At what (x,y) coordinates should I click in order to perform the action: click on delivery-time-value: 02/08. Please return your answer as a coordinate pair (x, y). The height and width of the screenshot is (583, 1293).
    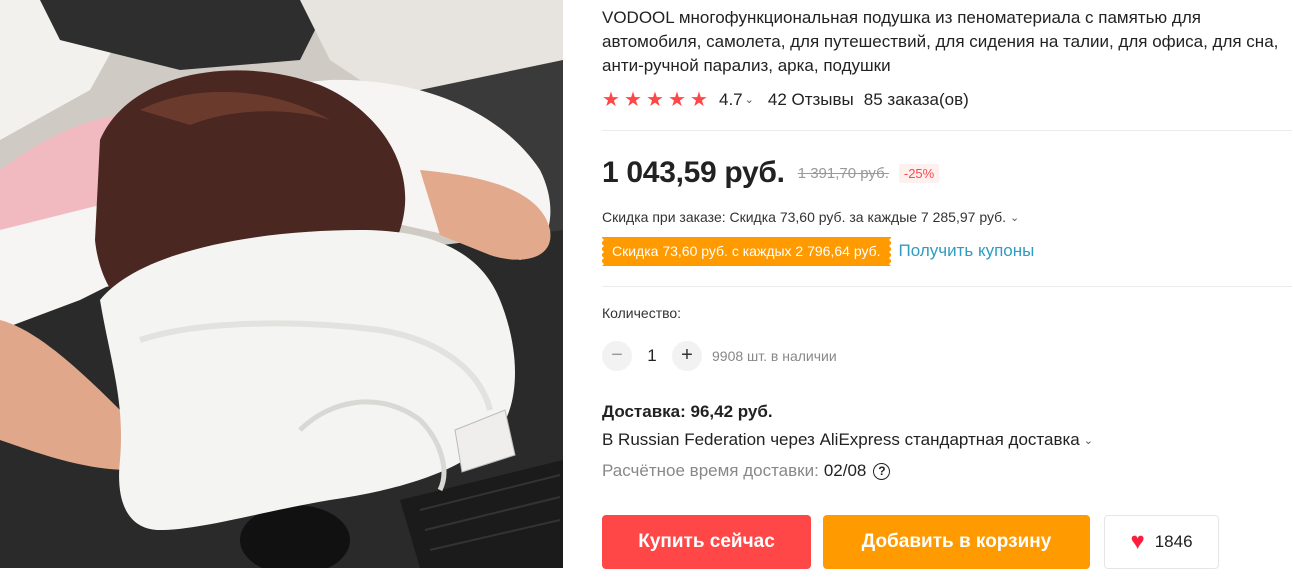
    Looking at the image, I should click on (845, 470).